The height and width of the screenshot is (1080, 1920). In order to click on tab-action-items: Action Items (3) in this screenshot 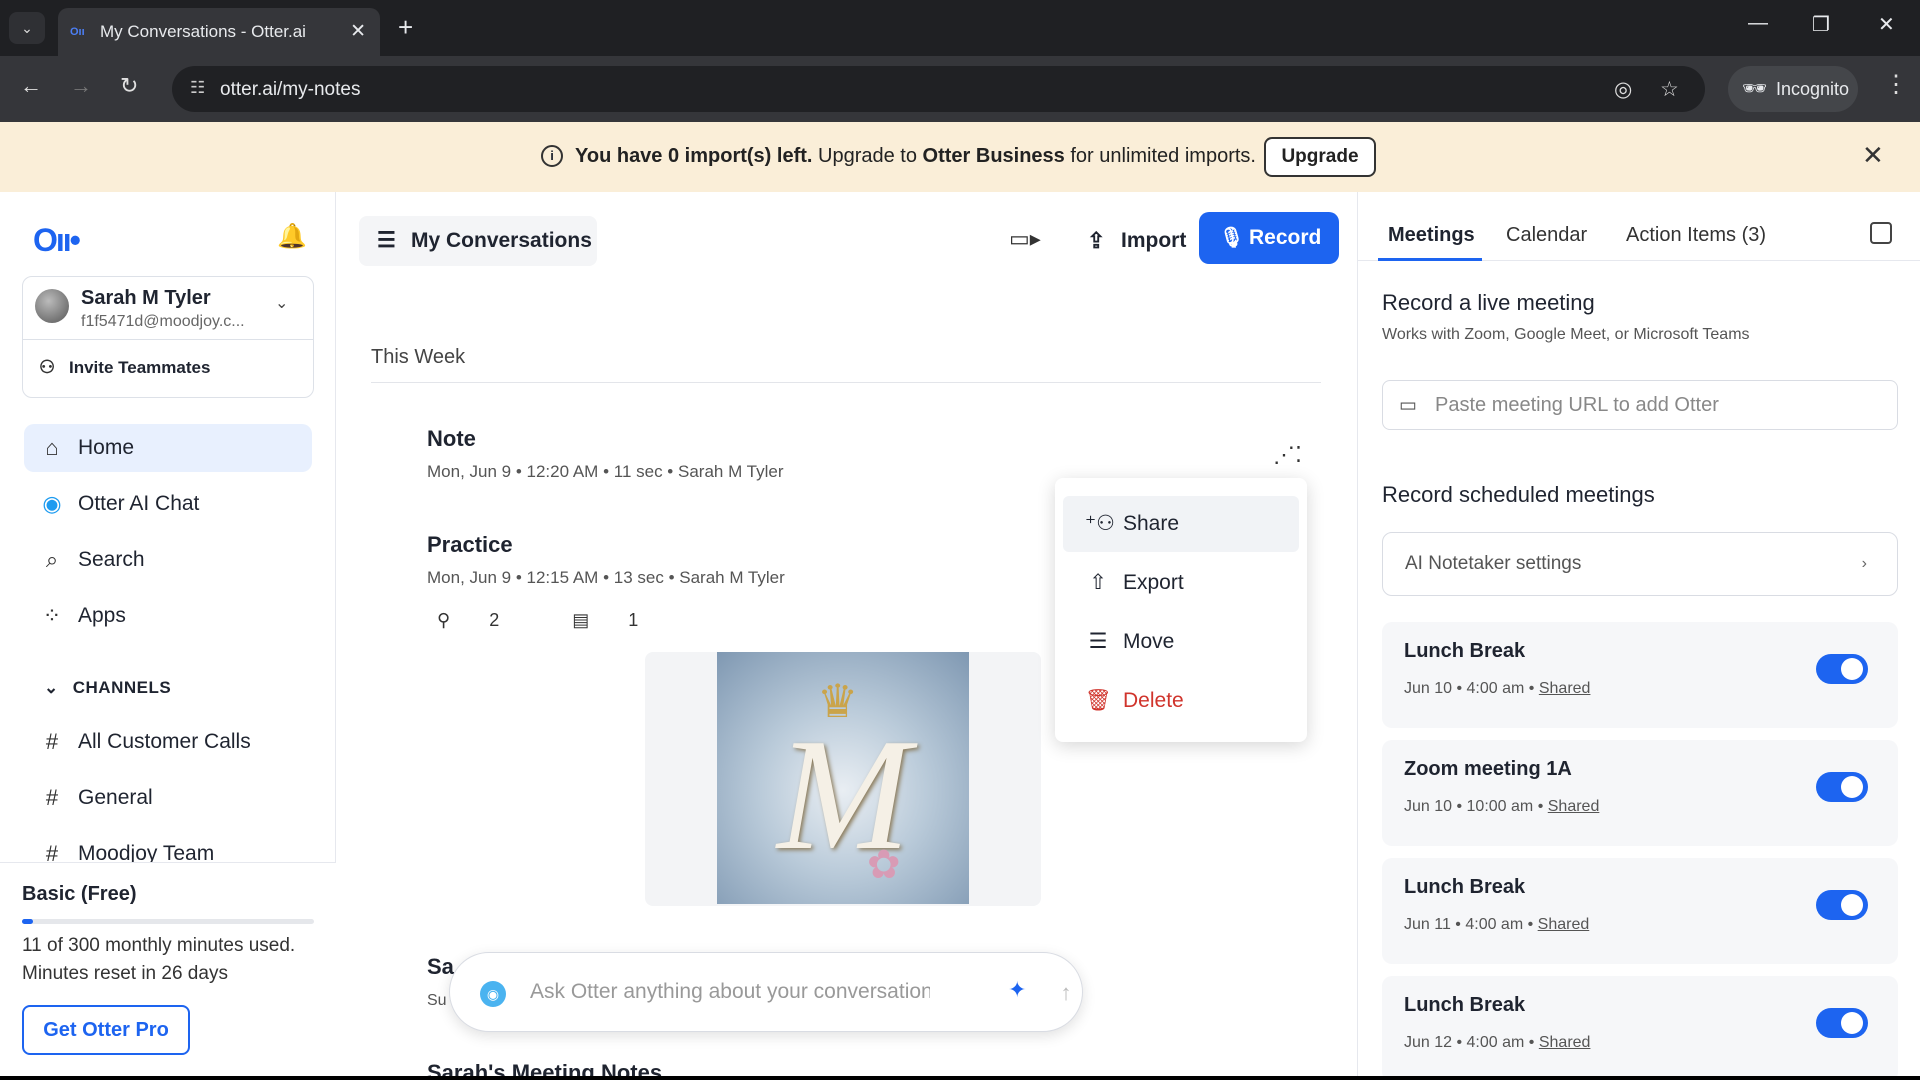, I will do `click(1696, 235)`.